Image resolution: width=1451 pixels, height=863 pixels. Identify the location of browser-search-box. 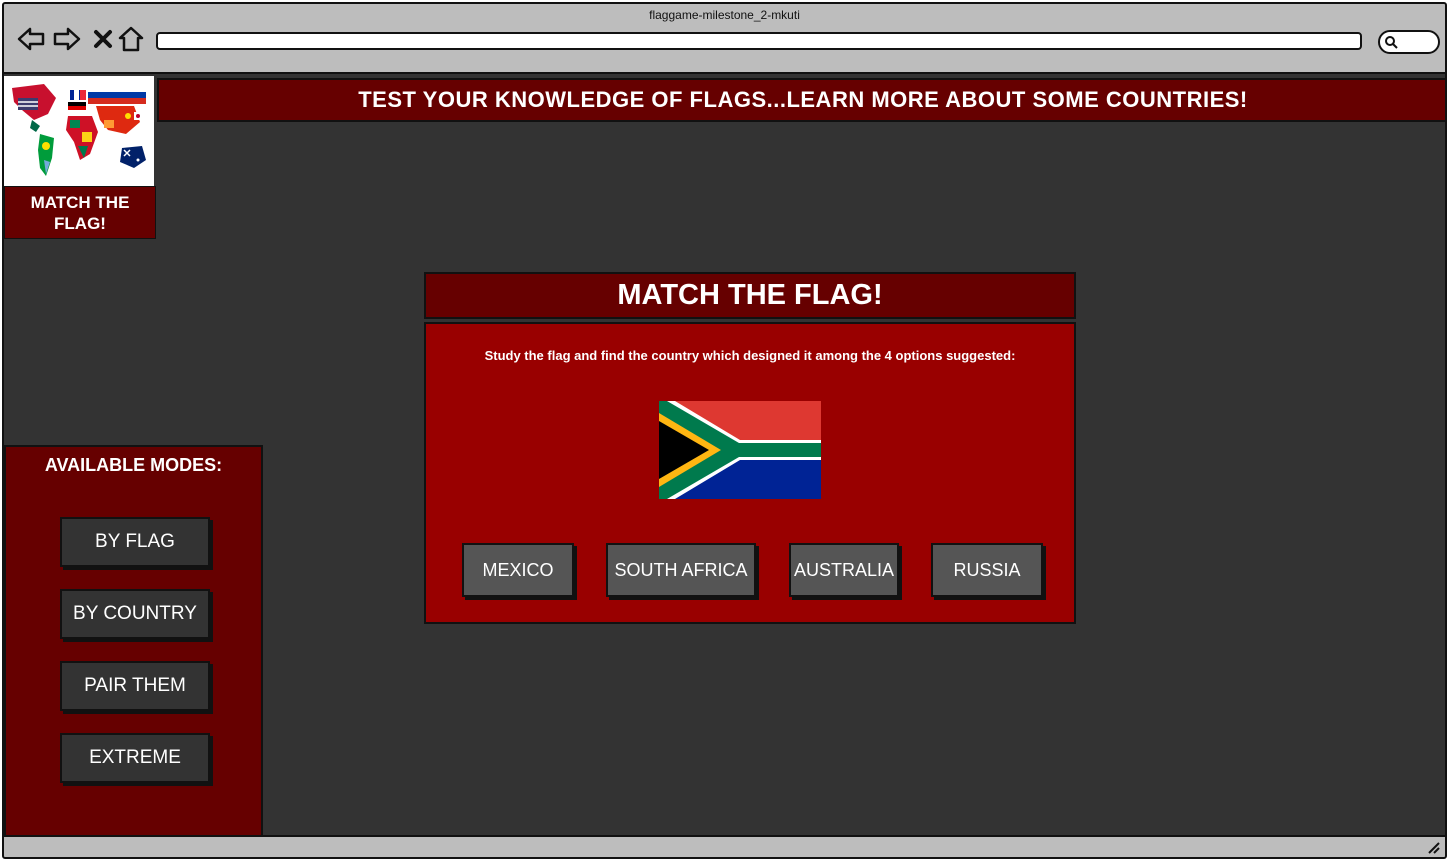
(1409, 42).